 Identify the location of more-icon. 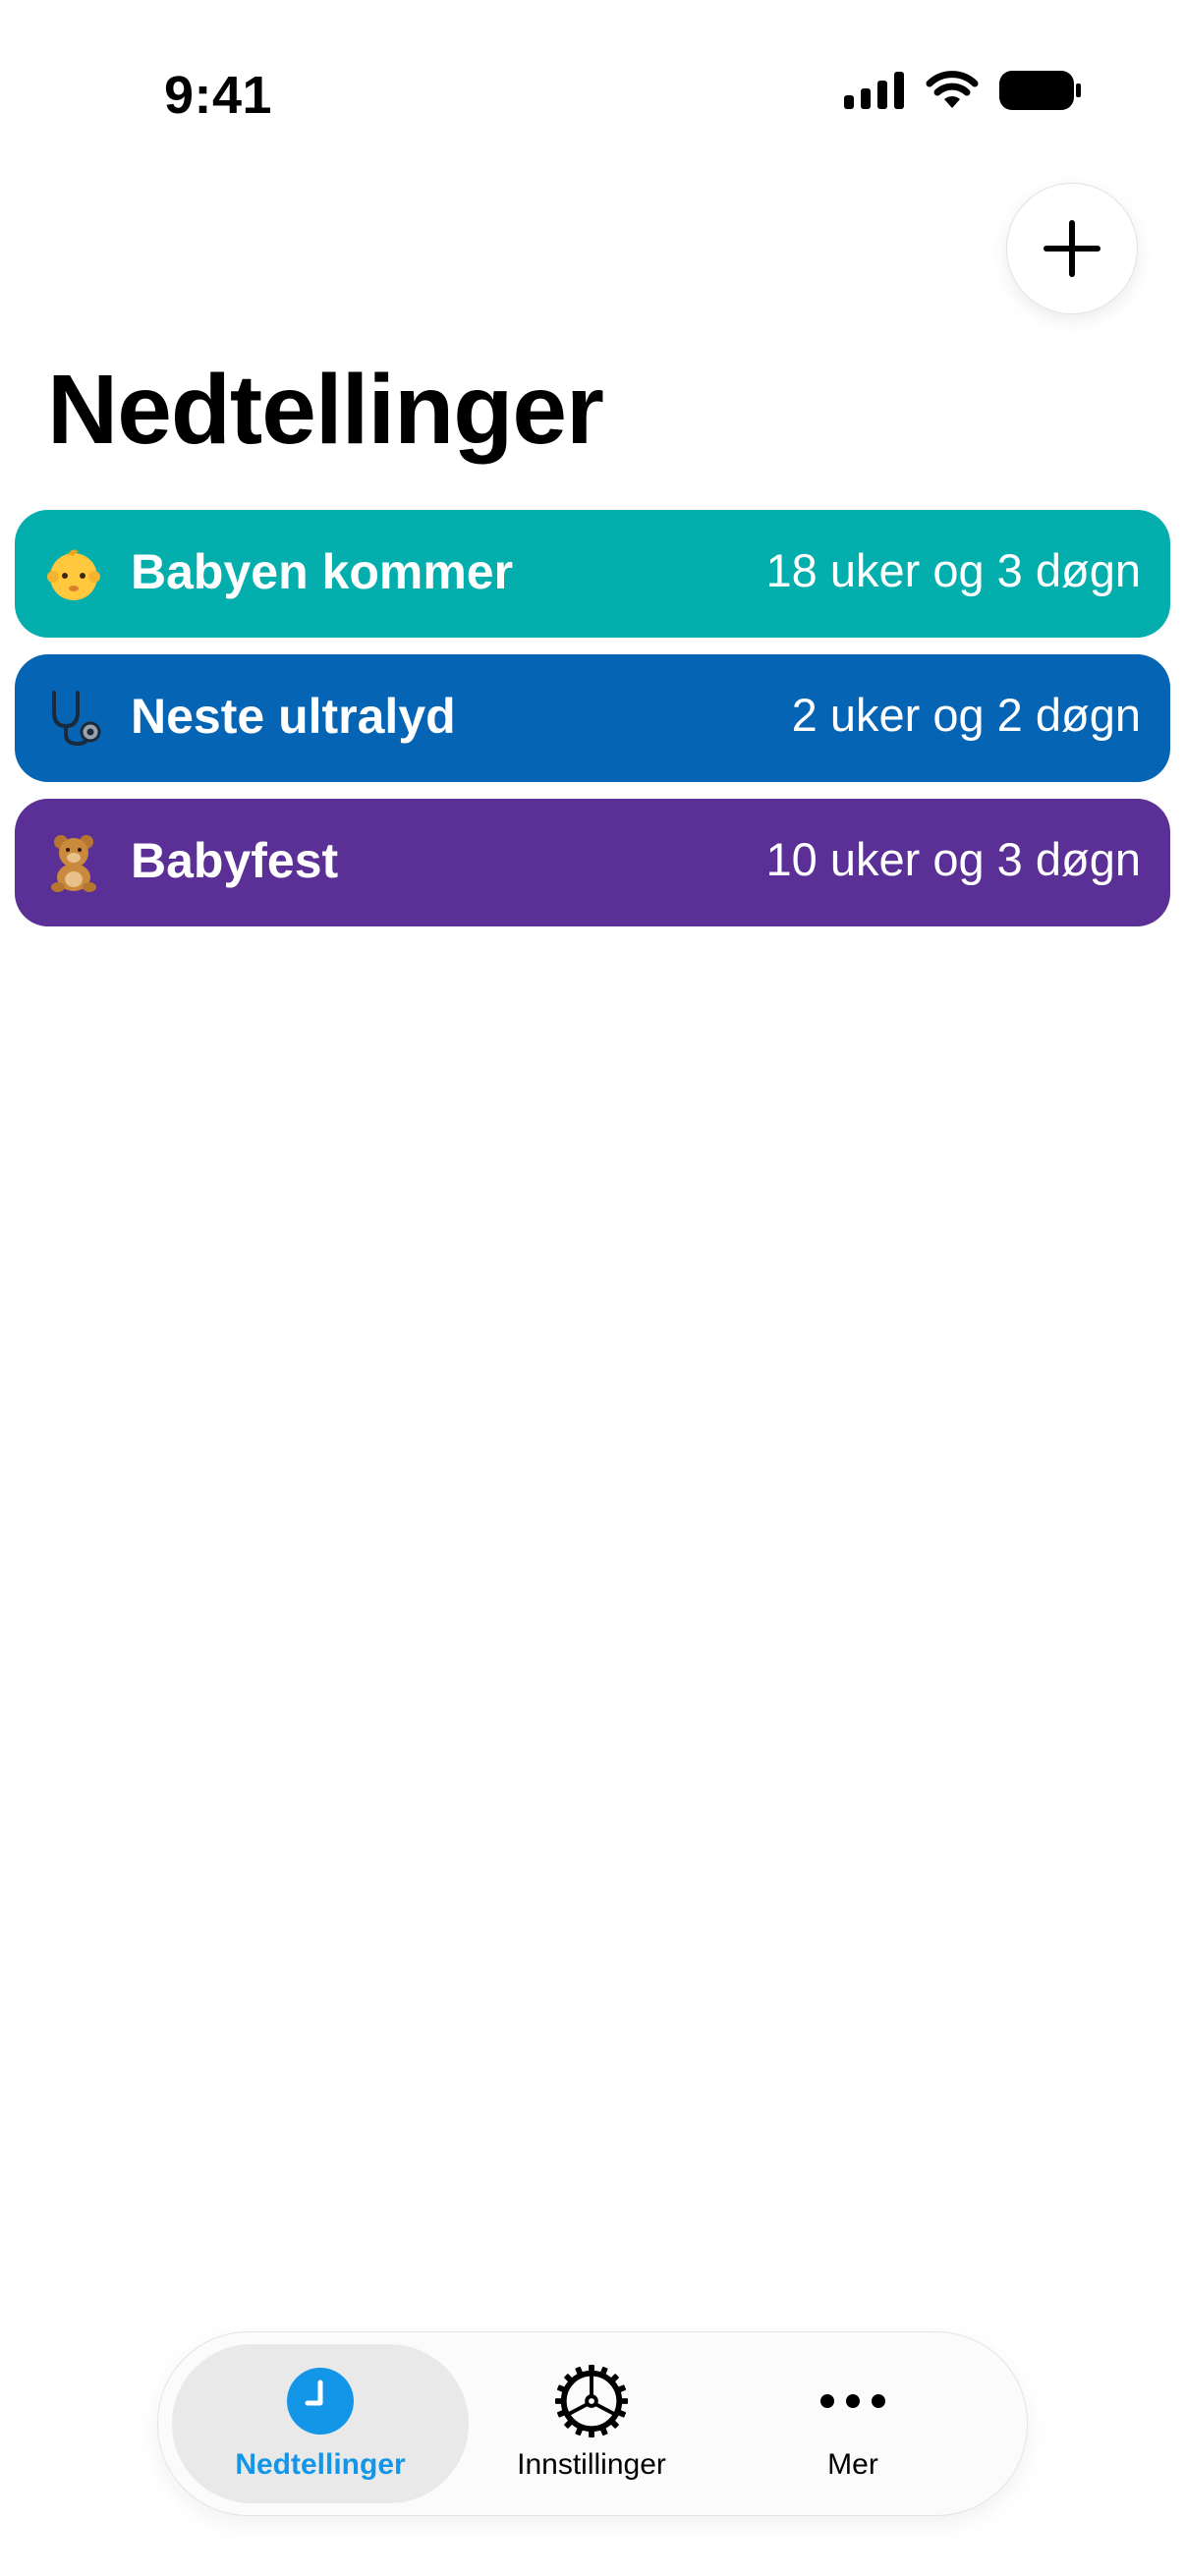
(853, 2401).